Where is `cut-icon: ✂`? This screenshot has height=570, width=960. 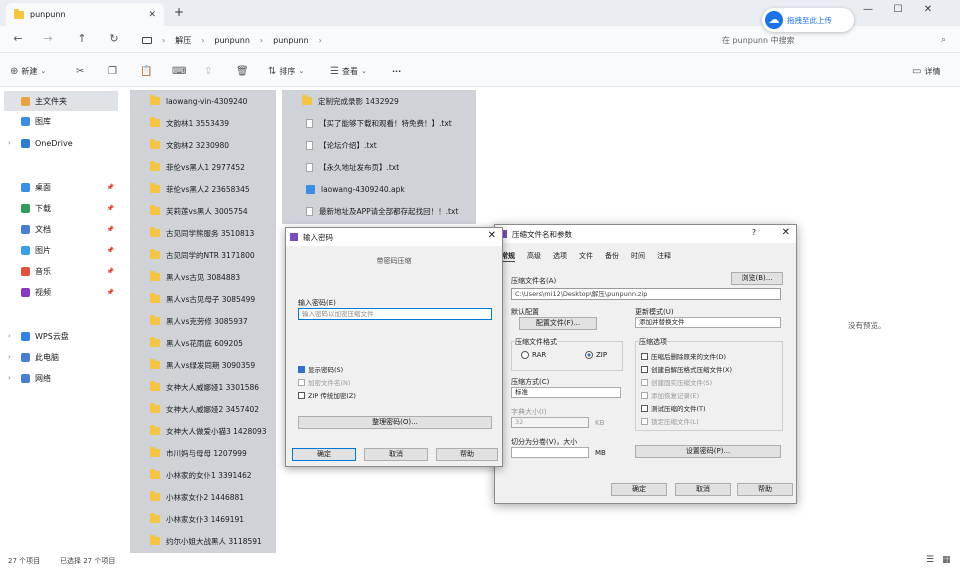
cut-icon: ✂ is located at coordinates (80, 71).